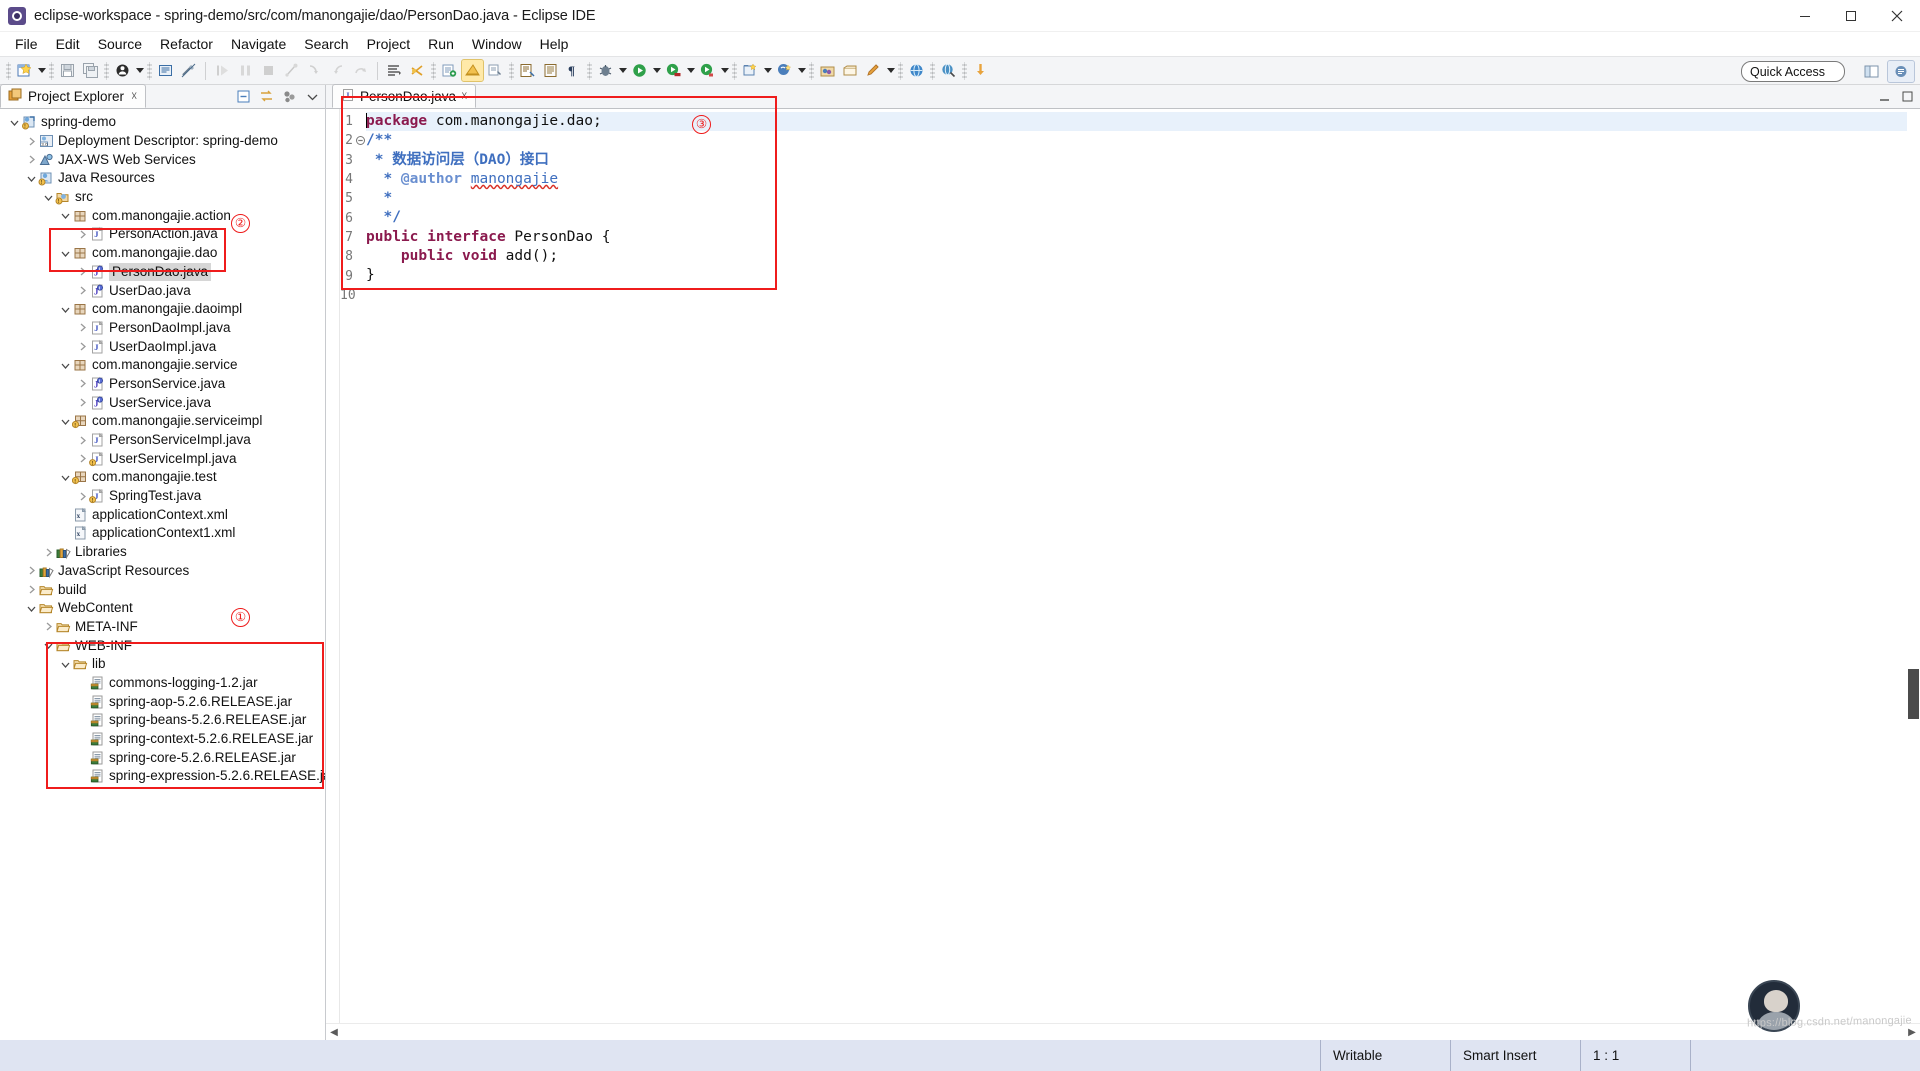 Image resolution: width=1920 pixels, height=1071 pixels. What do you see at coordinates (707, 70) in the screenshot?
I see `profile-icon` at bounding box center [707, 70].